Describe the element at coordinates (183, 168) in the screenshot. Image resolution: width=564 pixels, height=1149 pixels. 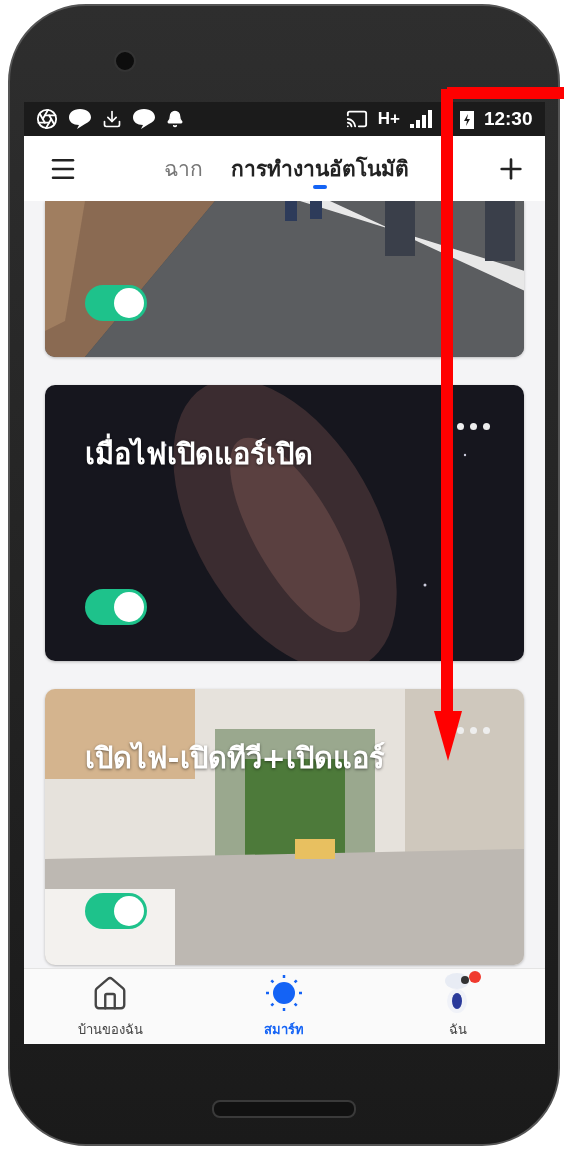
I see `tab: ฉาก` at that location.